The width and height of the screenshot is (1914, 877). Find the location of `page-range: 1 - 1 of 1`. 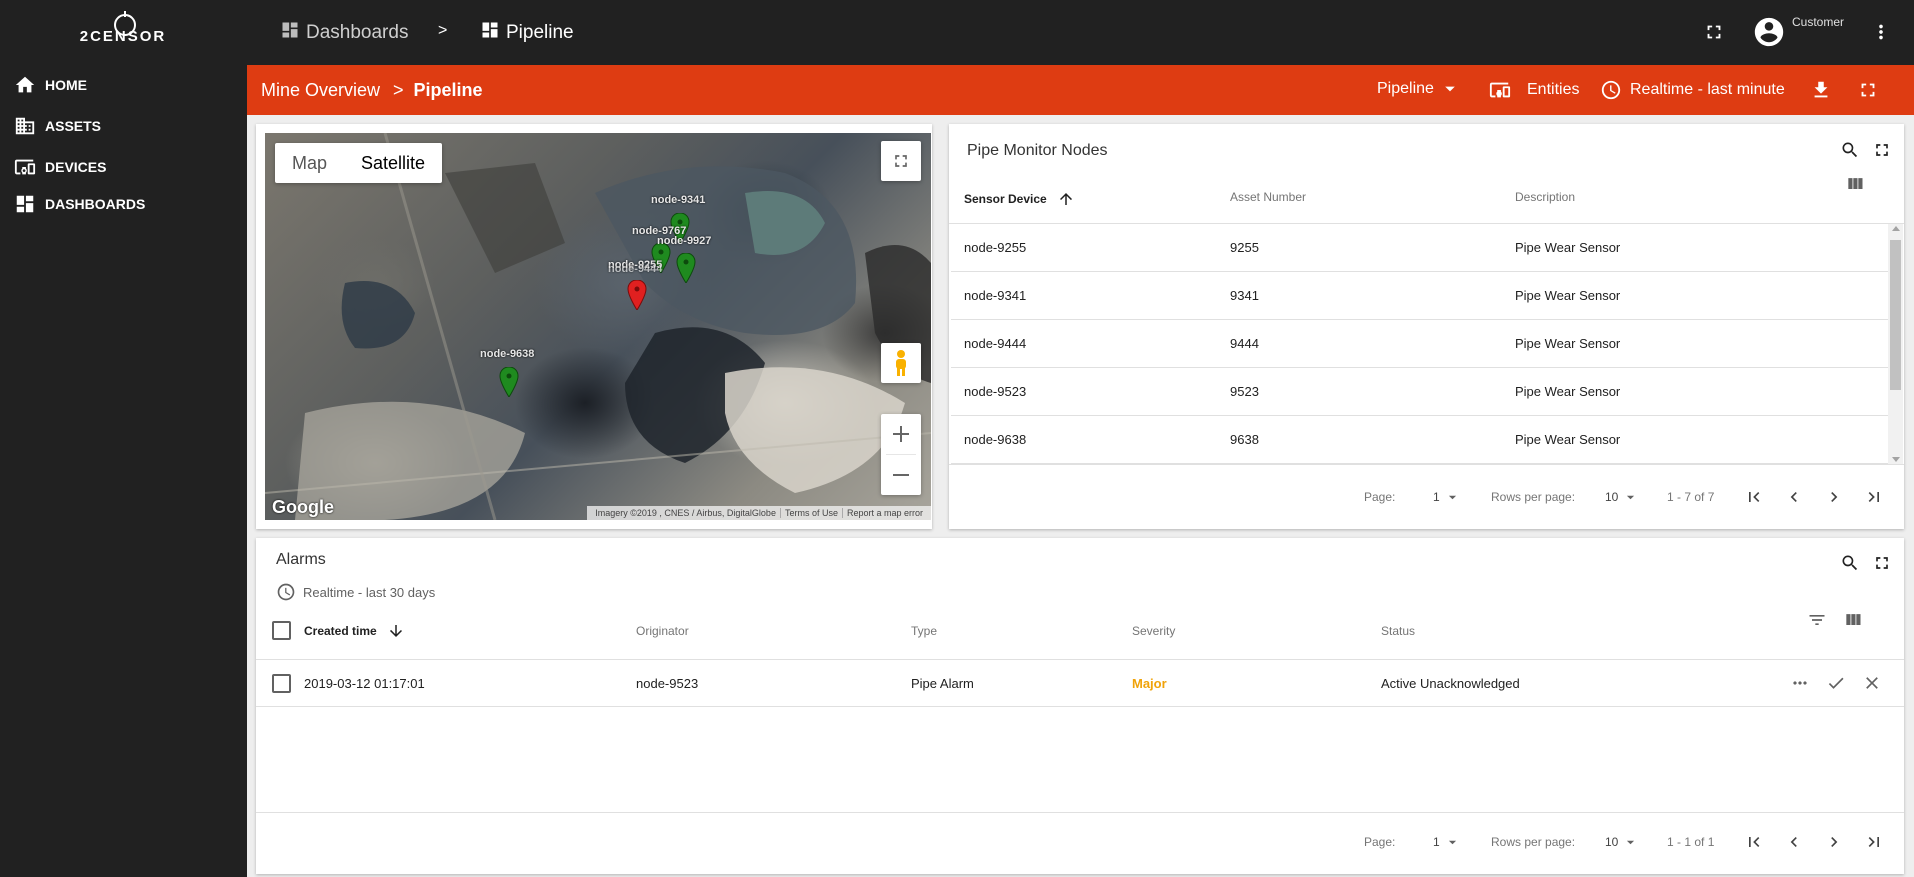

page-range: 1 - 1 of 1 is located at coordinates (1691, 842).